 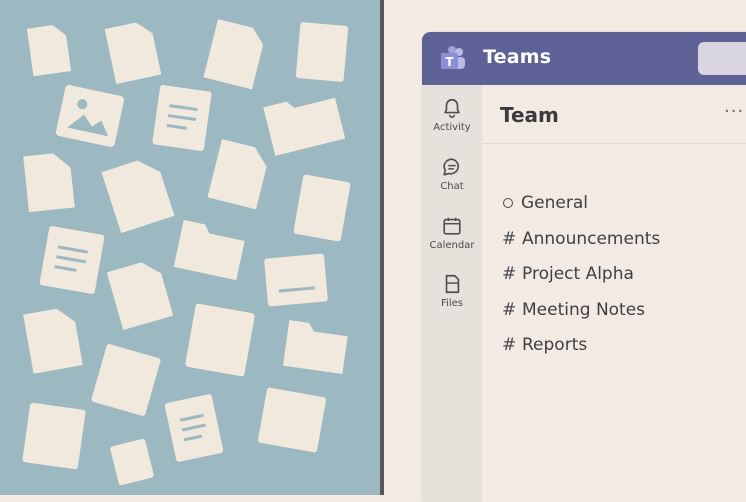 I want to click on more-options-button: ···, so click(x=734, y=111).